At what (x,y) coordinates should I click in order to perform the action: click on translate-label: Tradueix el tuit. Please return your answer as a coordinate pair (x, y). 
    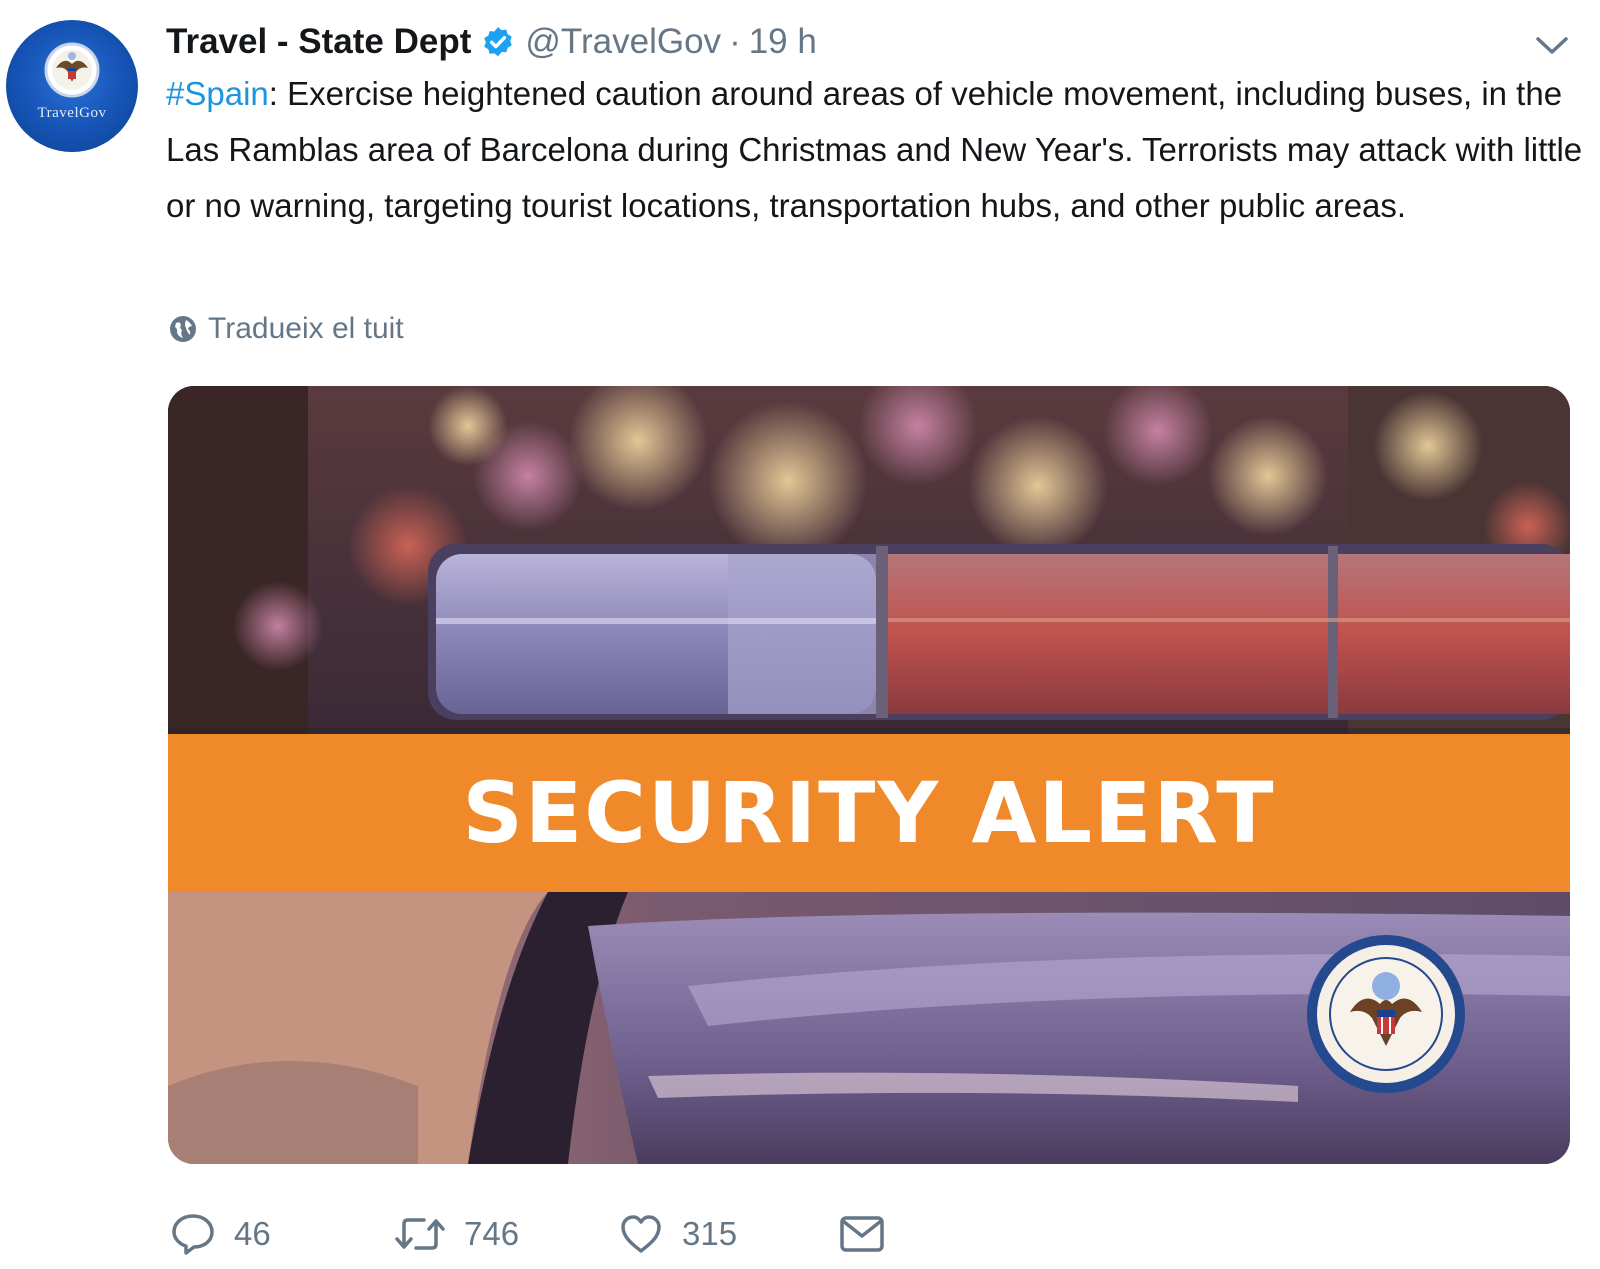
    Looking at the image, I should click on (306, 328).